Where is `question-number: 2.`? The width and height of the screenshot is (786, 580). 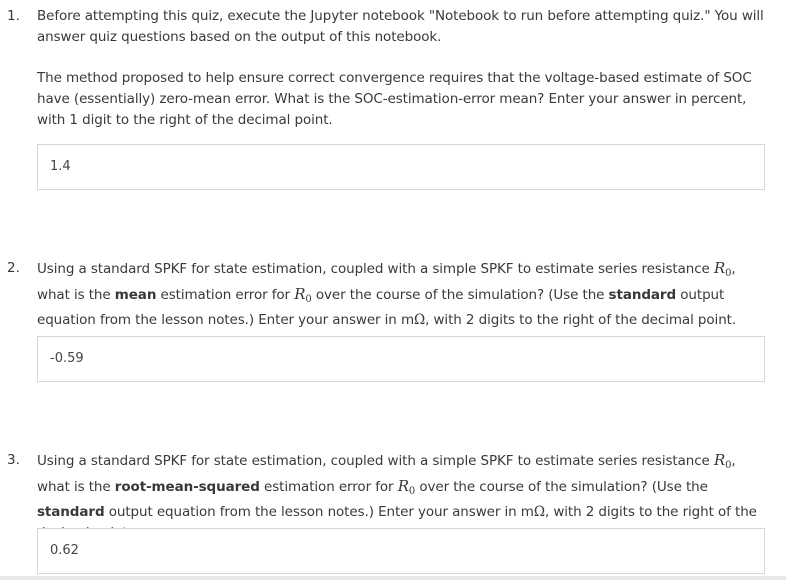 question-number: 2. is located at coordinates (13, 268).